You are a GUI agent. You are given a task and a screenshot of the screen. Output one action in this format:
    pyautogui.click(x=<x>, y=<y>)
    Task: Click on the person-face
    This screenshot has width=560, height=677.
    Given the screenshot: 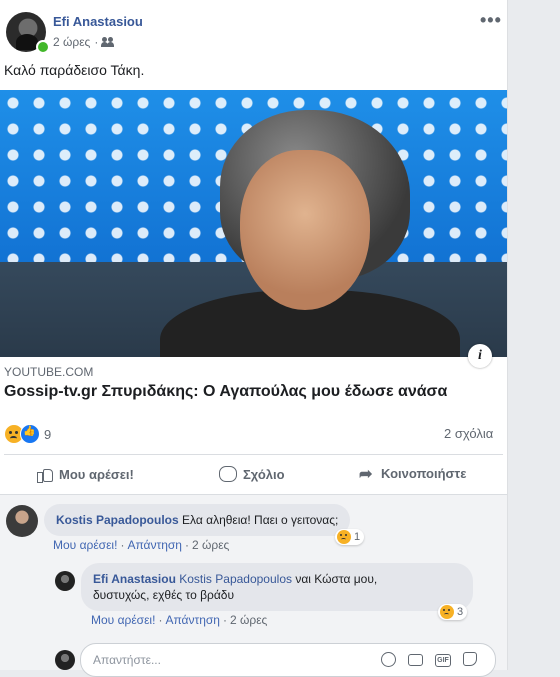 What is the action you would take?
    pyautogui.click(x=305, y=230)
    